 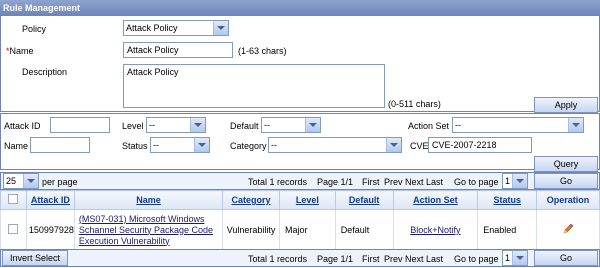 I want to click on header-level: Level, so click(x=307, y=200).